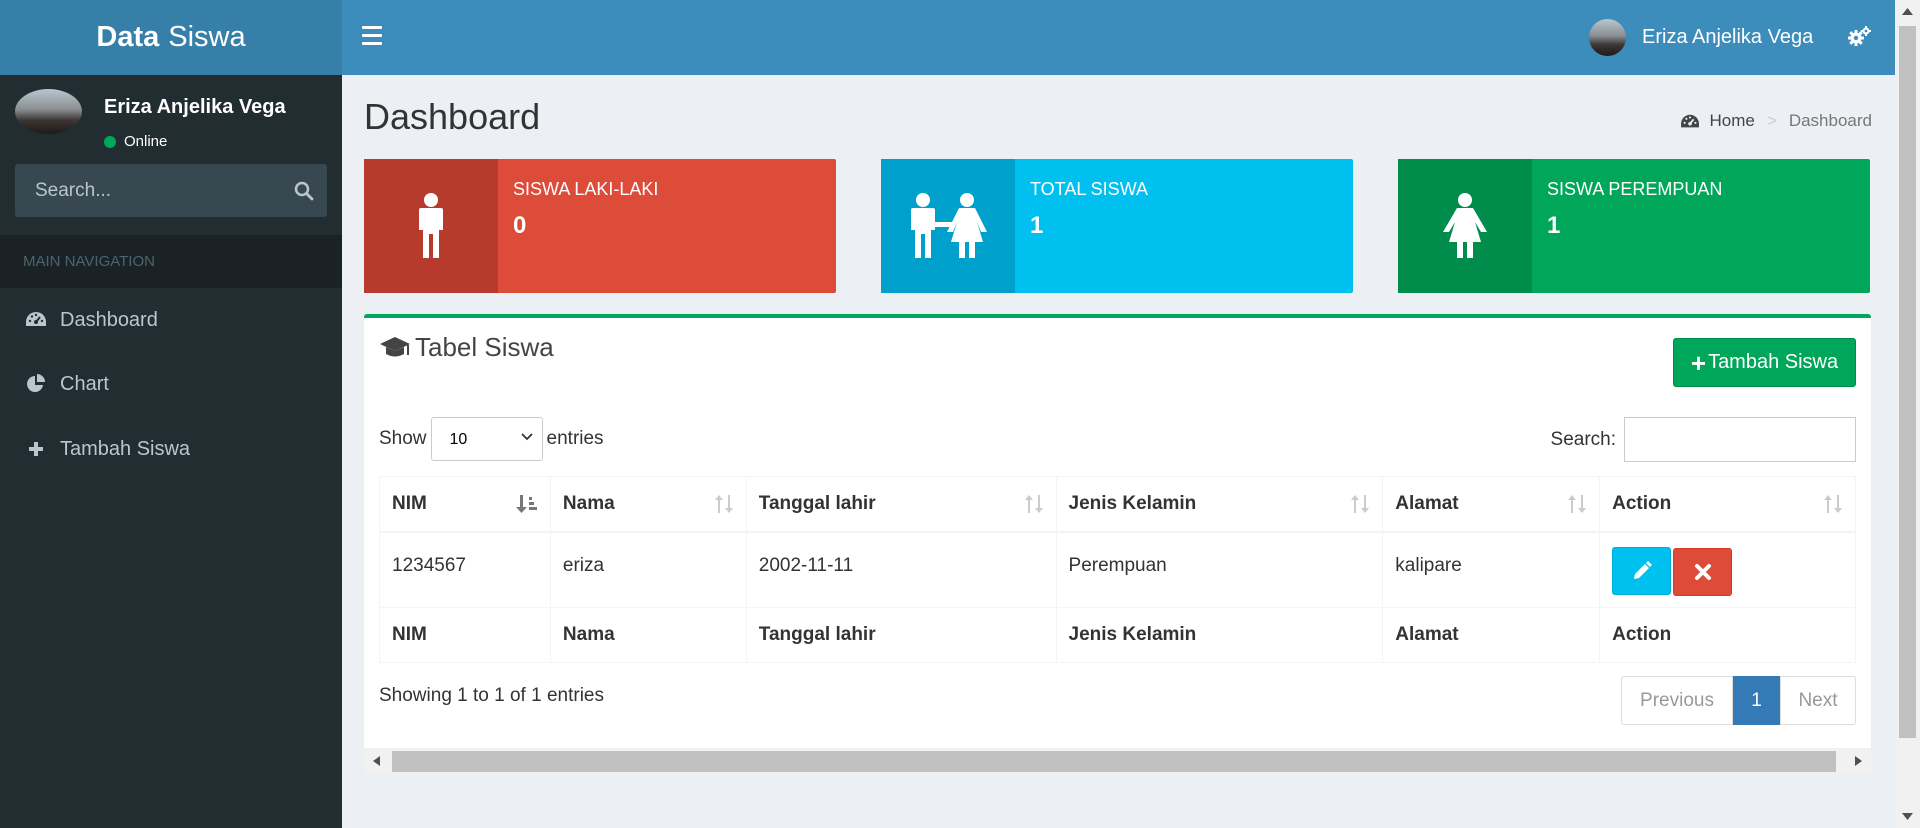 The height and width of the screenshot is (828, 1920). What do you see at coordinates (1118, 37) in the screenshot?
I see `top-navbar: Eriza Anjelika Vega` at bounding box center [1118, 37].